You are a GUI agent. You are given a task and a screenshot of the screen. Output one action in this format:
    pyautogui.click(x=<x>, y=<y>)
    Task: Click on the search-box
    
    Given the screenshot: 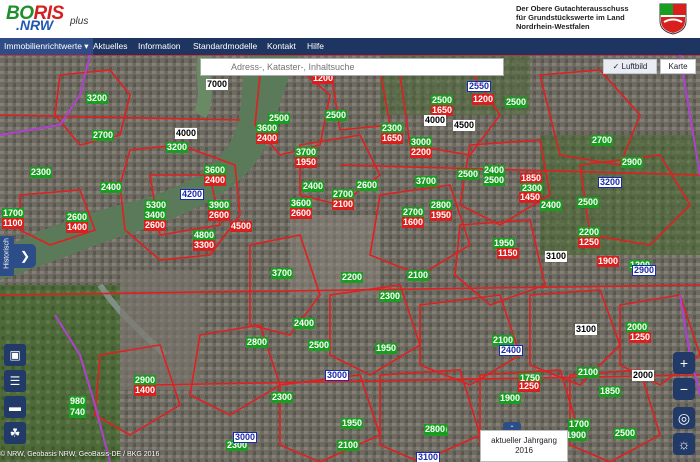 What is the action you would take?
    pyautogui.click(x=352, y=67)
    